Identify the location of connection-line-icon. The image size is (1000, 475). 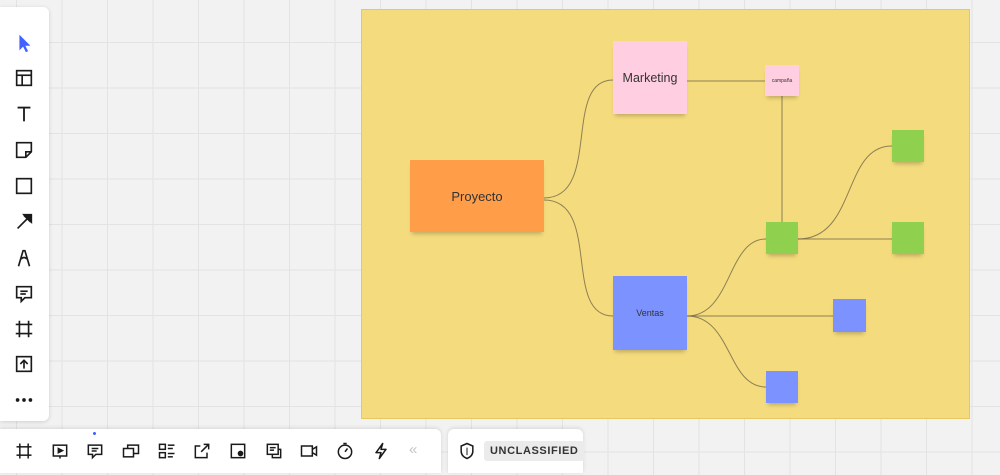
(24, 222).